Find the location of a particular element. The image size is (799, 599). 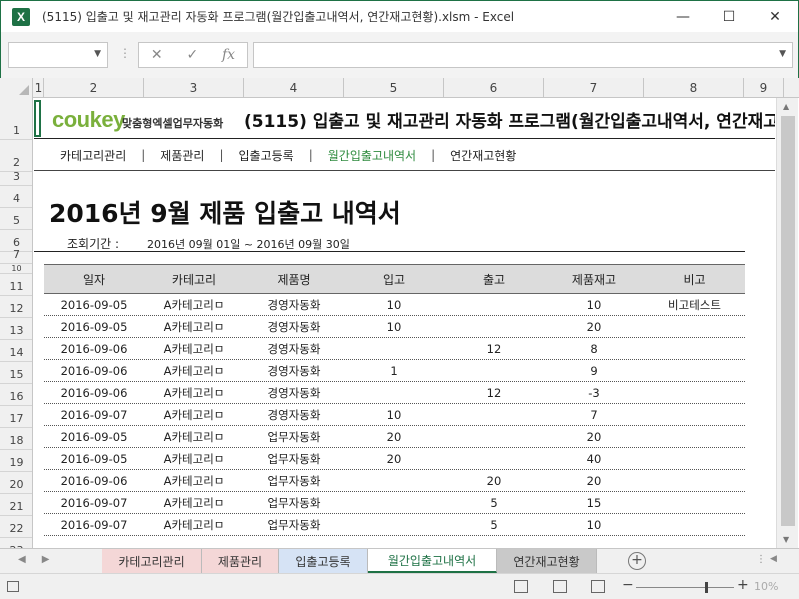

sheet-tab-product: 제품관리 is located at coordinates (240, 561).